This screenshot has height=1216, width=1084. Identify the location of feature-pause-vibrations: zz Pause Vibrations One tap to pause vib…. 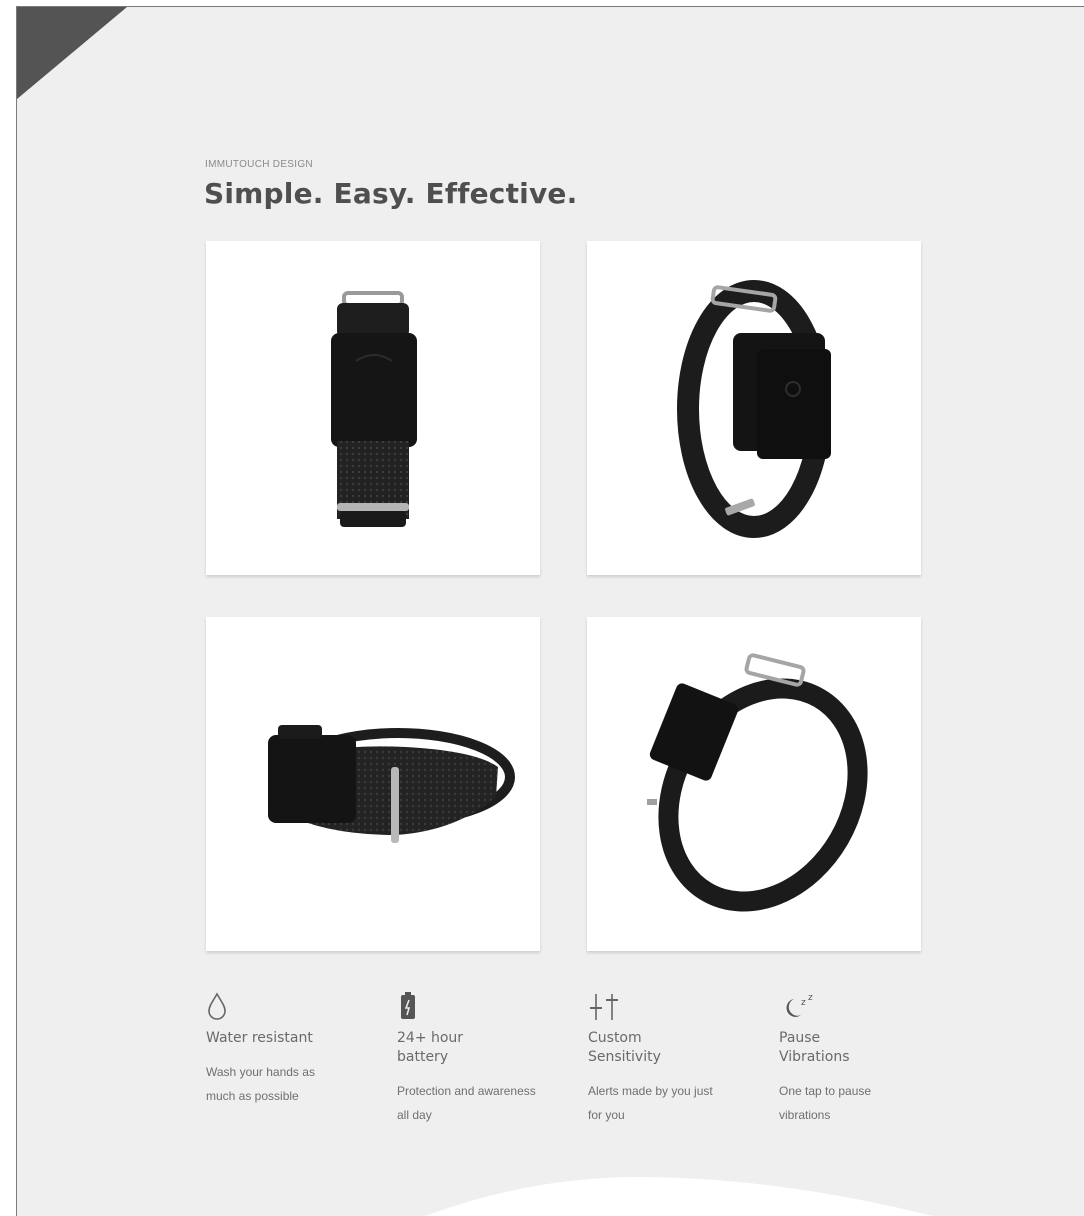
(859, 1059).